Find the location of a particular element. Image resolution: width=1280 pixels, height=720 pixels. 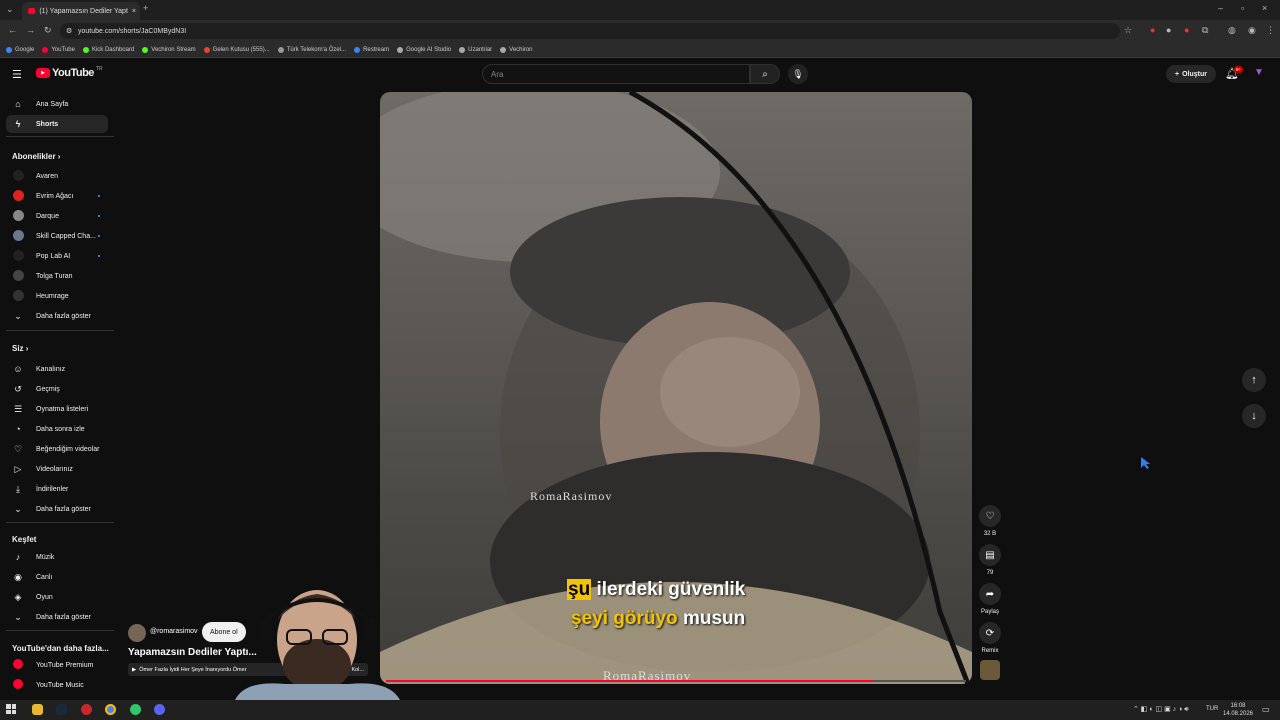

sidebar-item-youtube-product: YouTube Music is located at coordinates (57, 685).